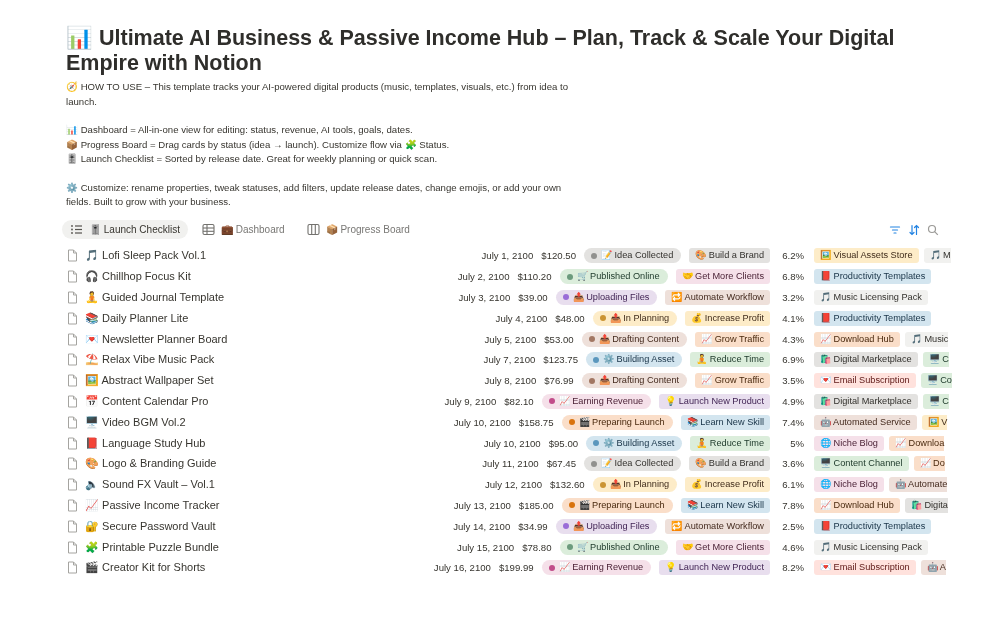  I want to click on goal-tag: 🤝 Get More Clients, so click(722, 277).